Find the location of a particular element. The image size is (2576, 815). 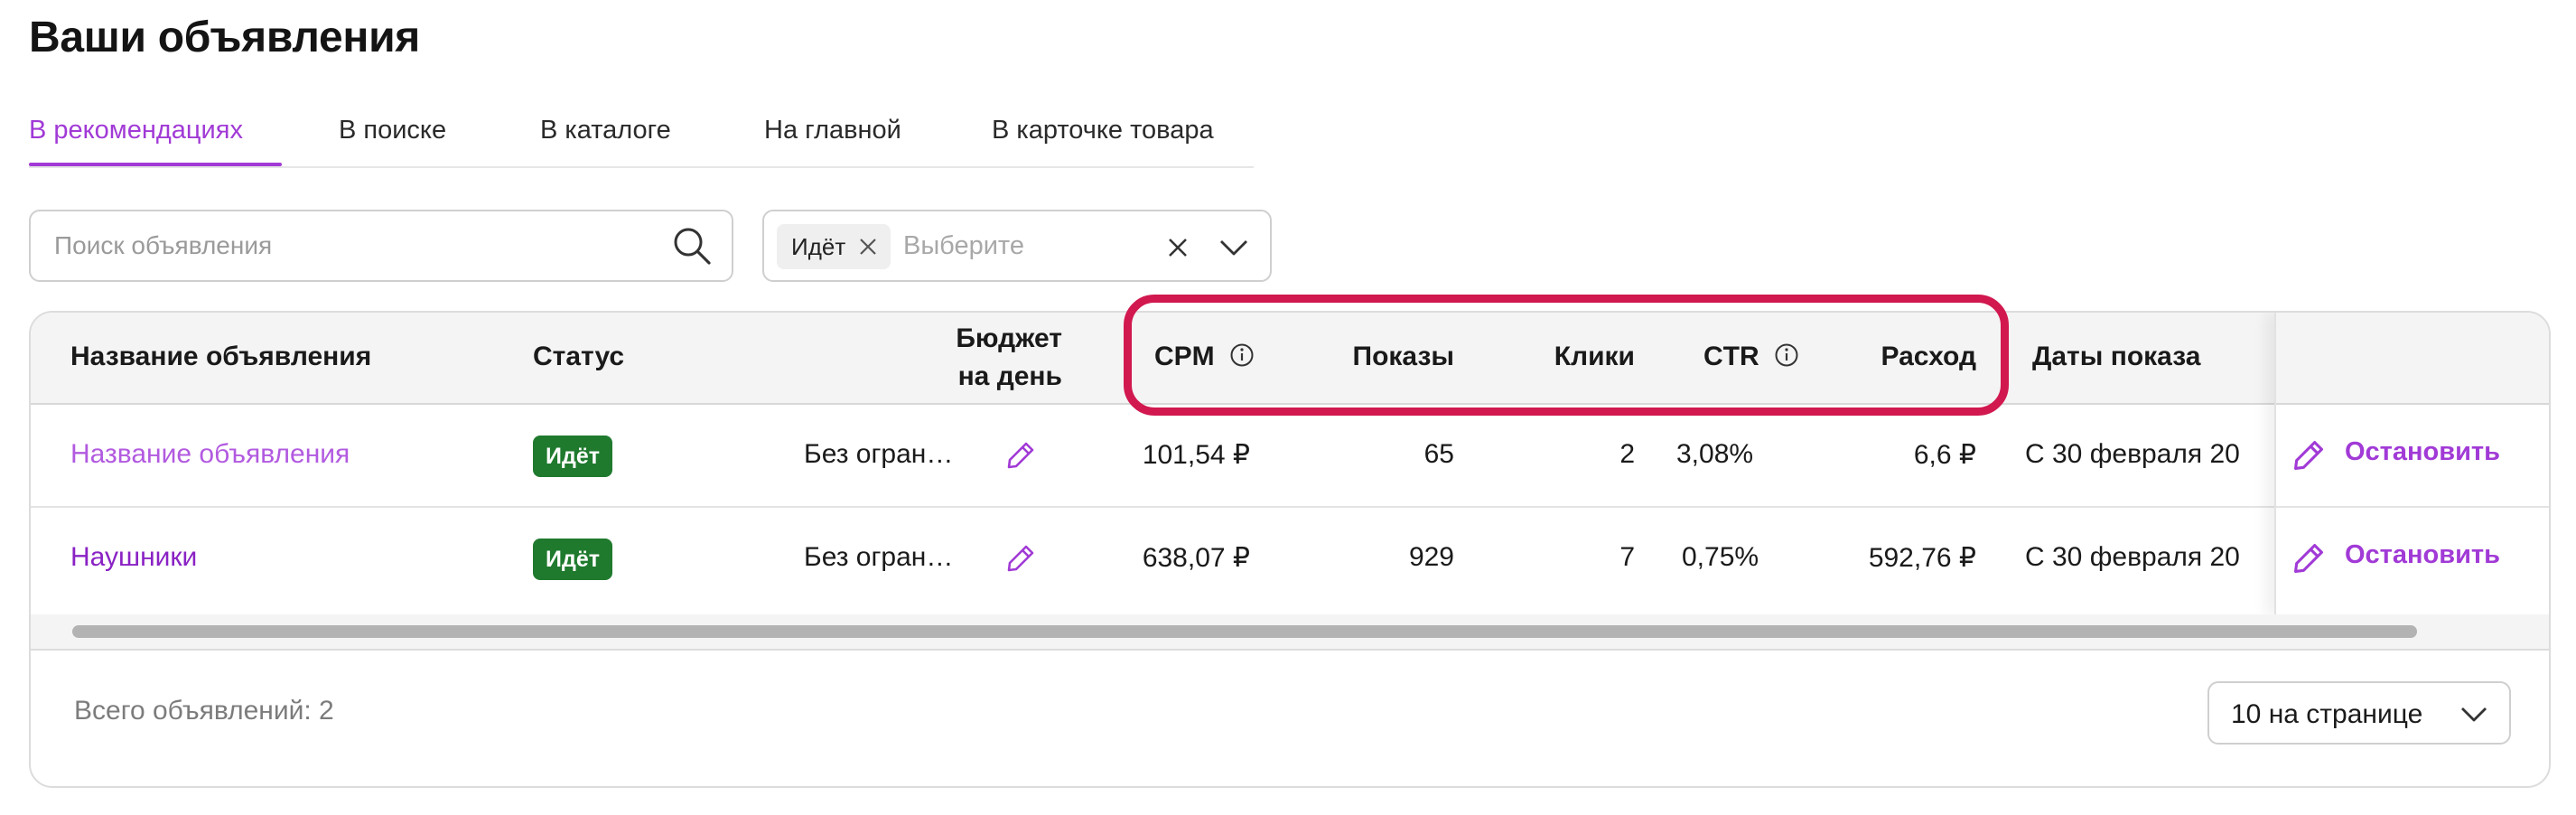

cpm-value: 638,07 ₽ is located at coordinates (1196, 558).